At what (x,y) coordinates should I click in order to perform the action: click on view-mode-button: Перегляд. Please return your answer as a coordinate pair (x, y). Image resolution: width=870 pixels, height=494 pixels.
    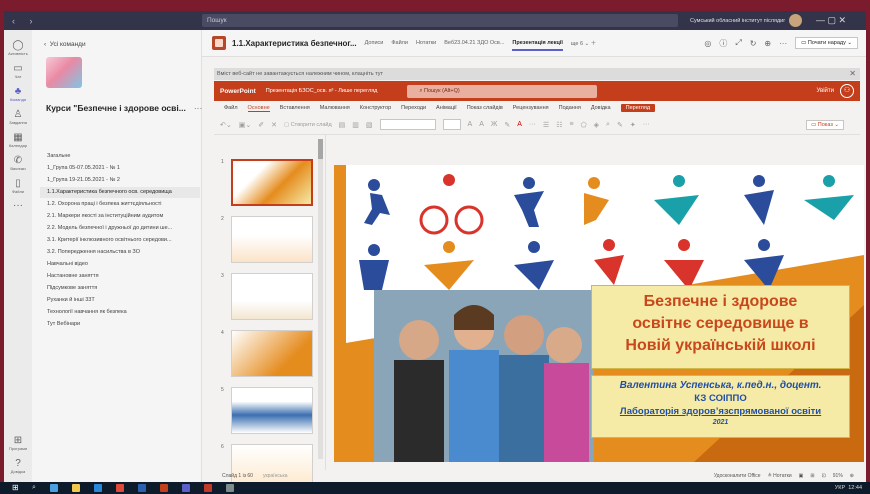
    Looking at the image, I should click on (638, 108).